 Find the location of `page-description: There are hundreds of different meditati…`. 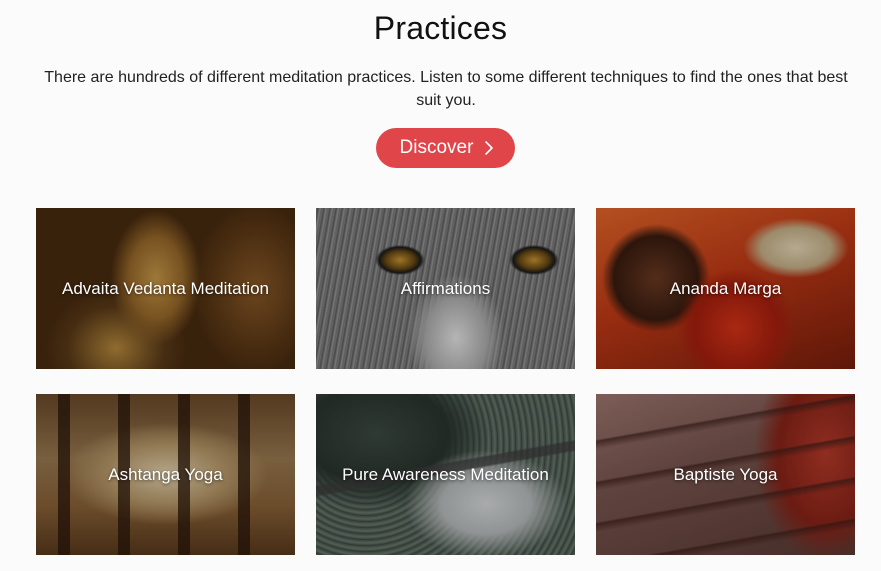

page-description: There are hundreds of different meditati… is located at coordinates (446, 89).